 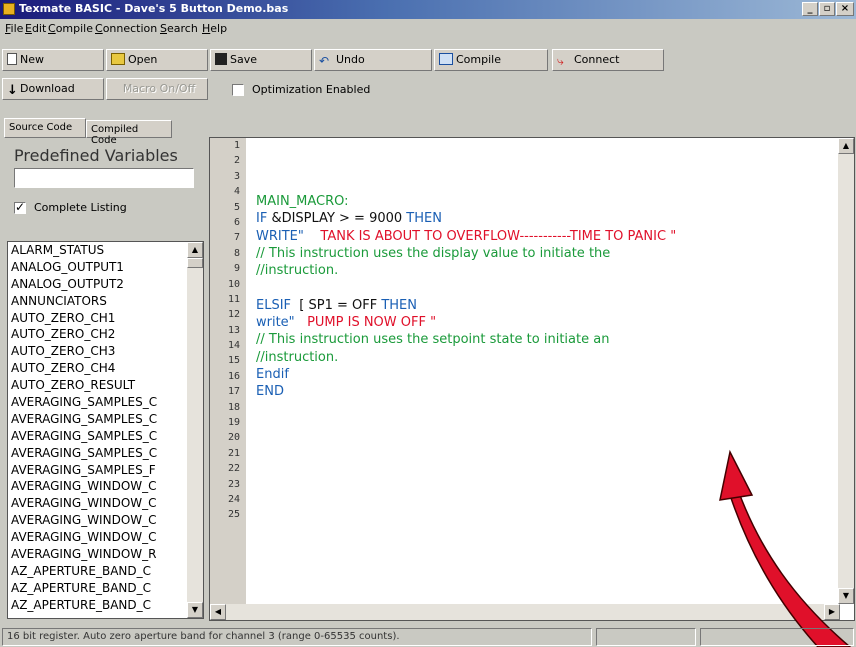 I want to click on line-number: 2, so click(x=236, y=161).